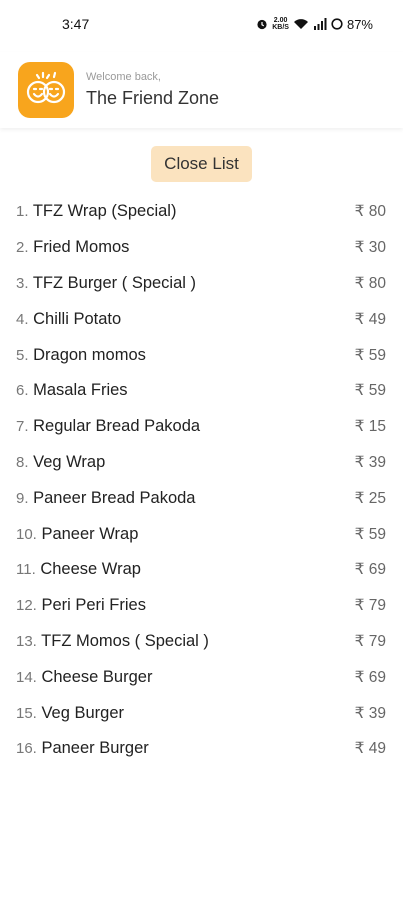 The image size is (403, 900). What do you see at coordinates (201, 164) in the screenshot?
I see `close-list-button: Close List` at bounding box center [201, 164].